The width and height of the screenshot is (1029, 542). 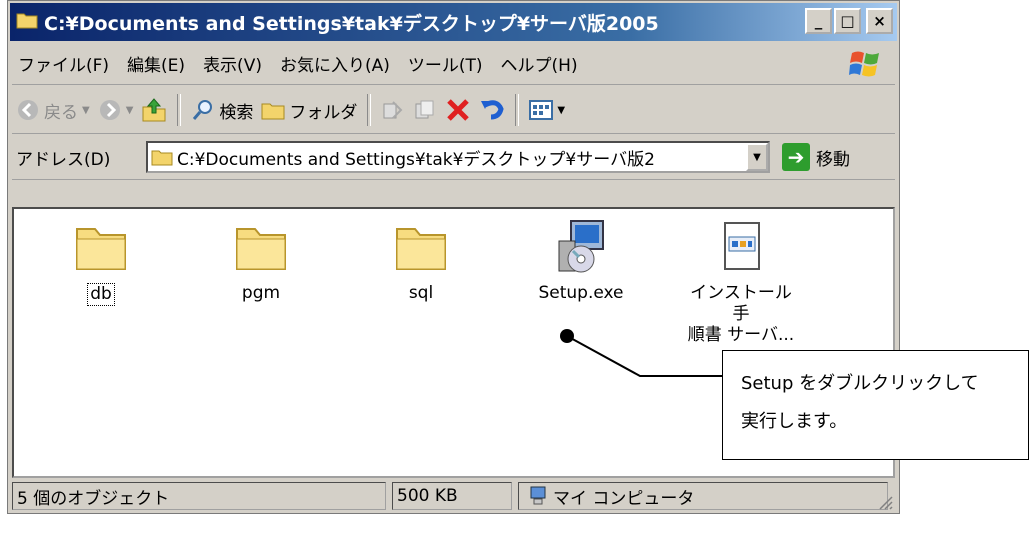 What do you see at coordinates (794, 421) in the screenshot?
I see `callout-line-2: 実行します。` at bounding box center [794, 421].